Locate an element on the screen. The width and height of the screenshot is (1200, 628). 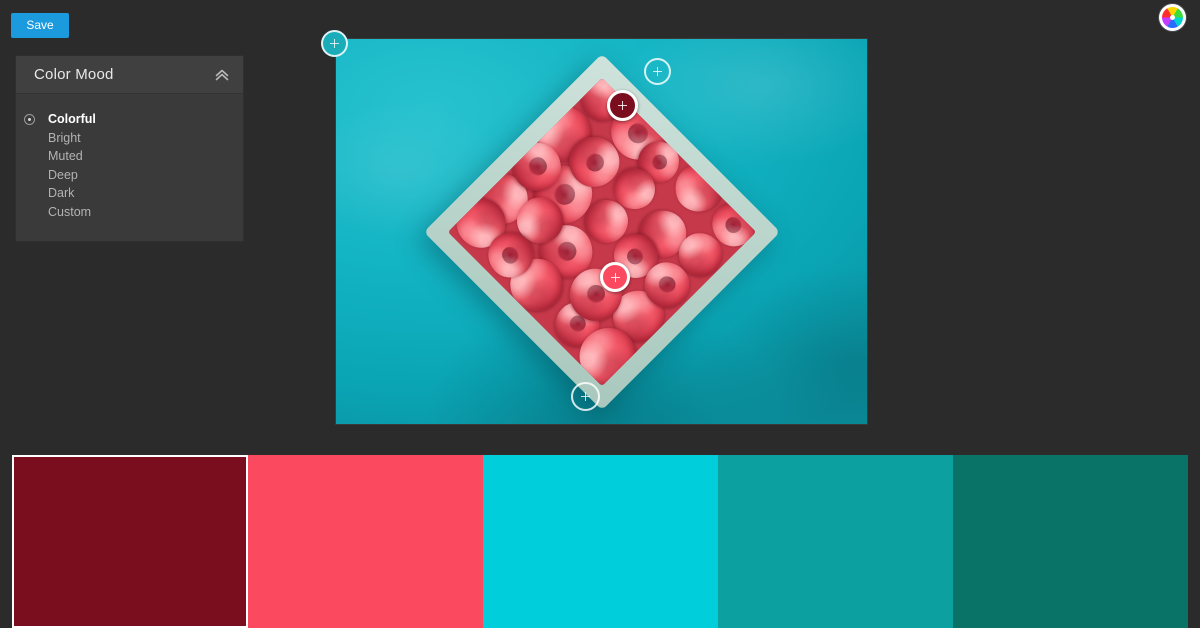
carton-interior is located at coordinates (601, 231).